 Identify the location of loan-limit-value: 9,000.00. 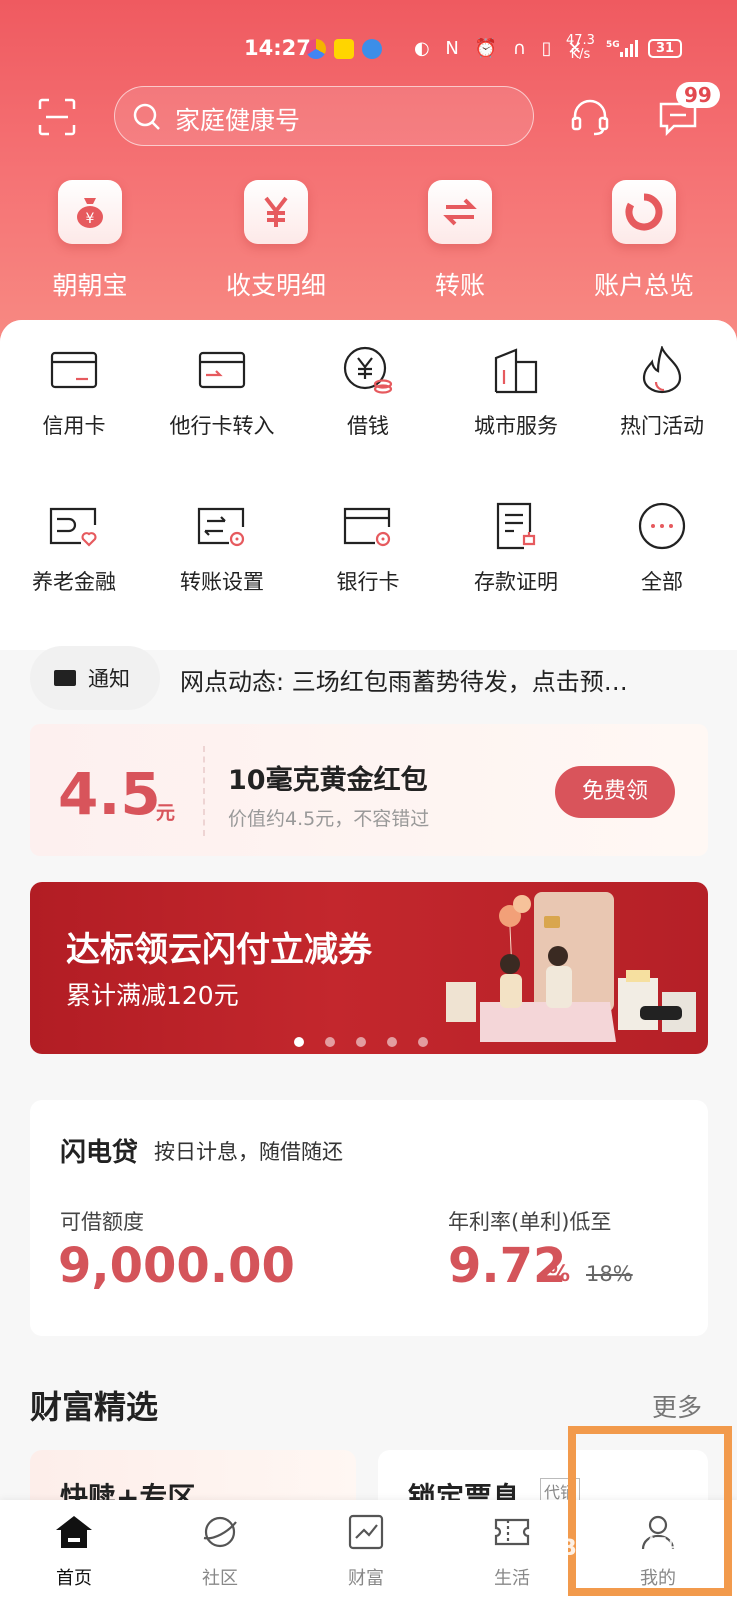
(176, 1266).